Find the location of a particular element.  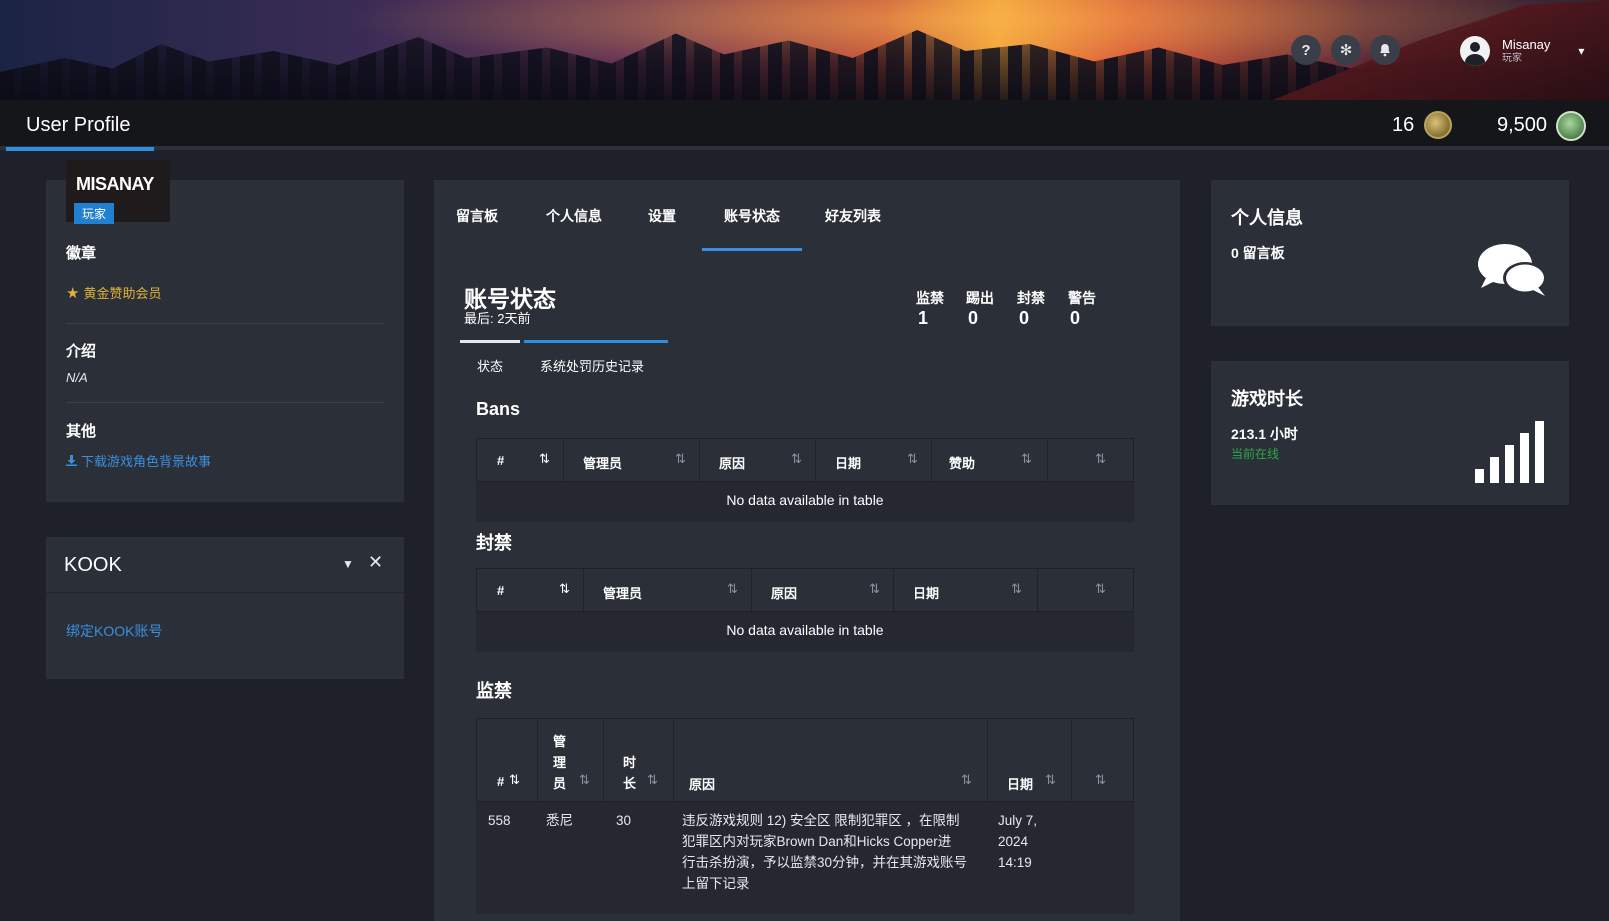

playtime-hours: 213.1 小时 is located at coordinates (1264, 434).